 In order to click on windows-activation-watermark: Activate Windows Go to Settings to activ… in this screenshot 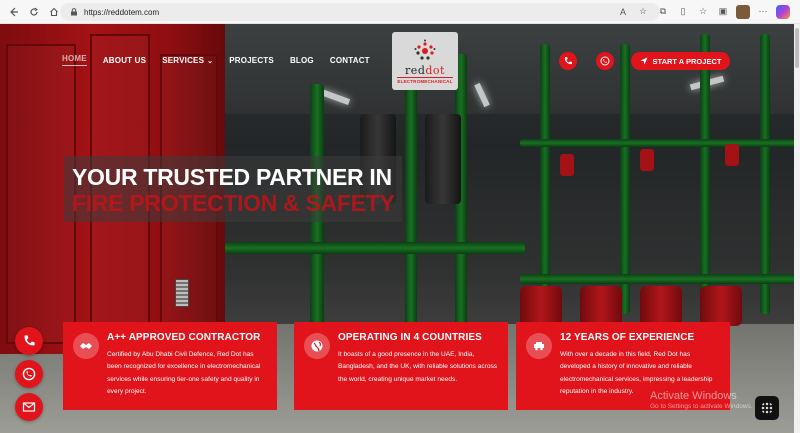, I will do `click(701, 400)`.